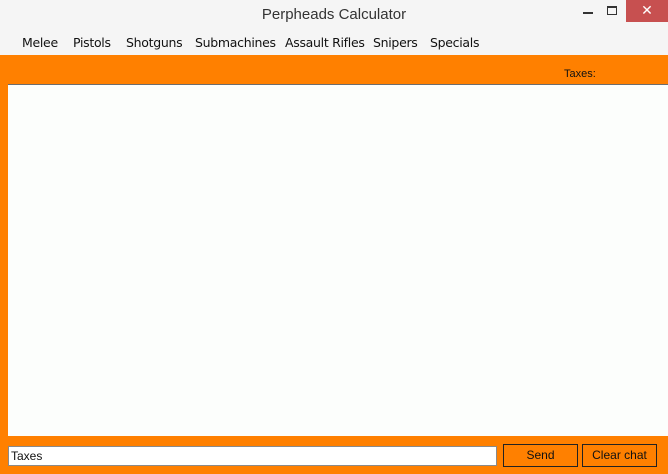  I want to click on title-bar: Perpheads Calculator ✕, so click(334, 15).